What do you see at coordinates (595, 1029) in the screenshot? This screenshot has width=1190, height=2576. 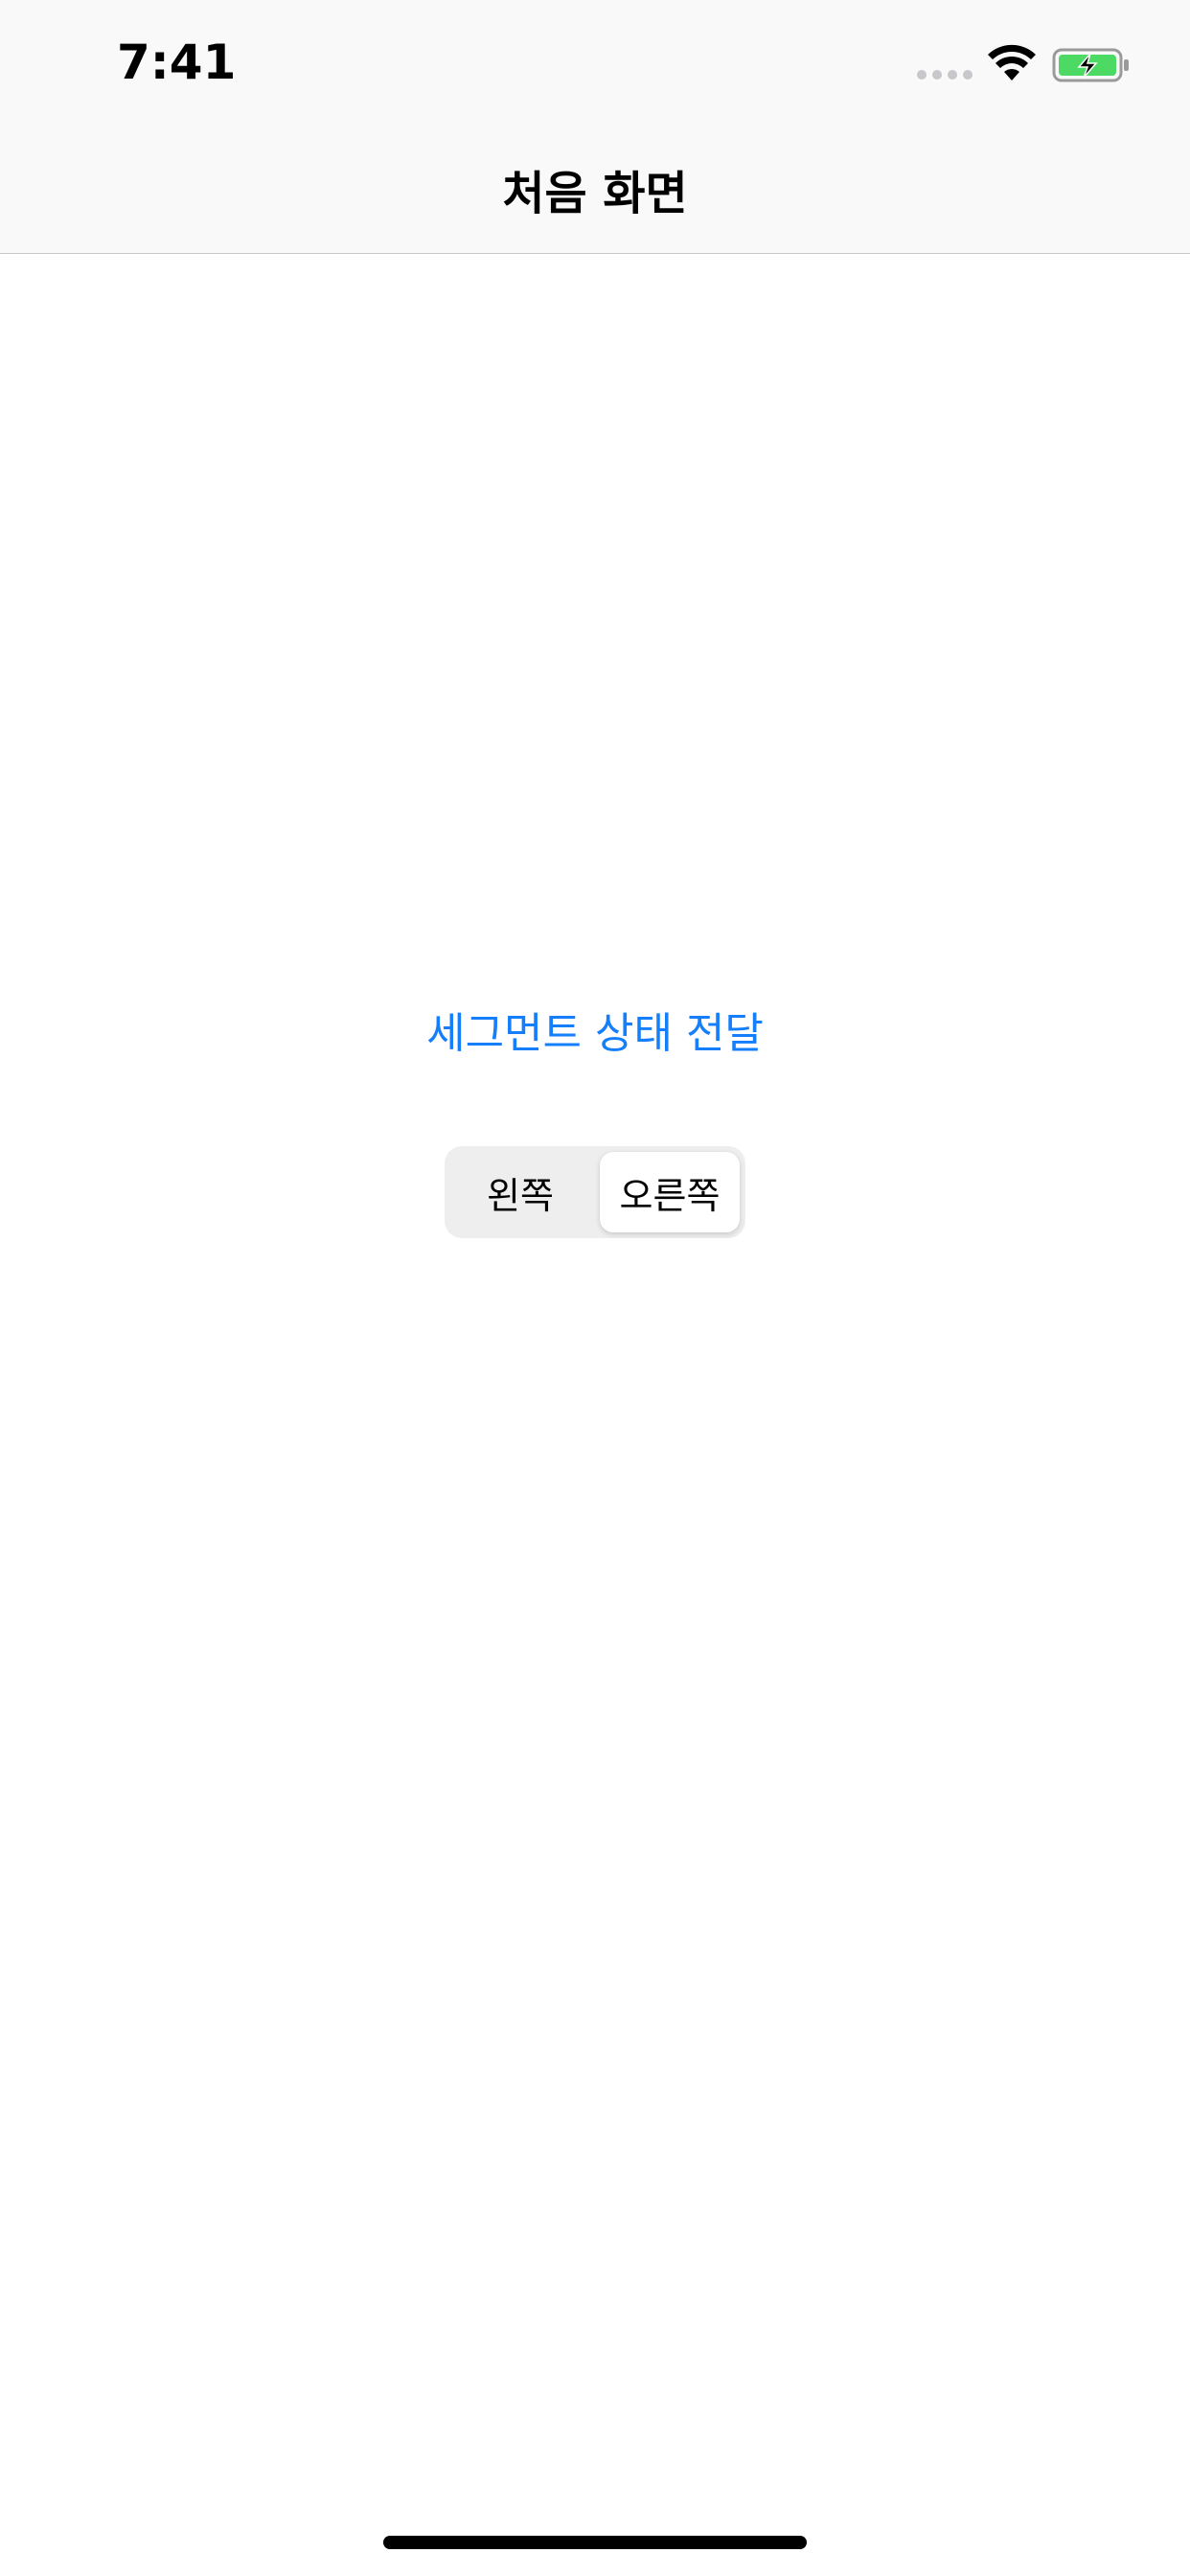 I see `pass-segment-state-button: 세그먼트 상태 전달` at bounding box center [595, 1029].